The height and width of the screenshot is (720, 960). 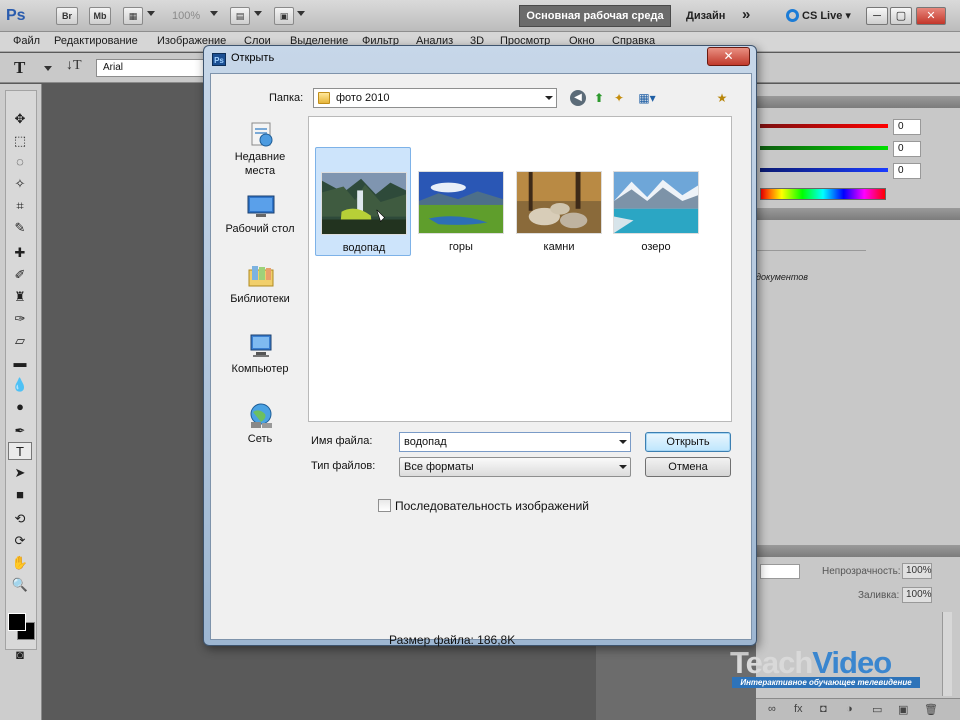 I want to click on screen-mode-button: ▣, so click(x=284, y=16).